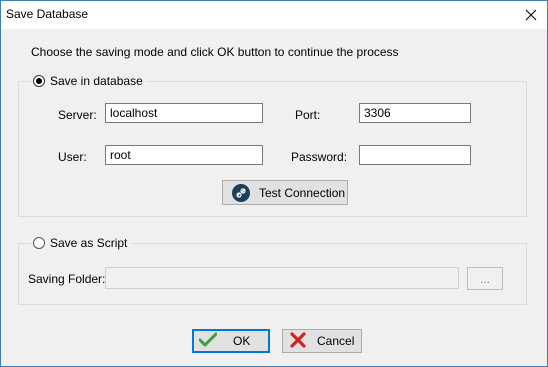 The image size is (548, 367). Describe the element at coordinates (319, 157) in the screenshot. I see `password-label: Password:` at that location.